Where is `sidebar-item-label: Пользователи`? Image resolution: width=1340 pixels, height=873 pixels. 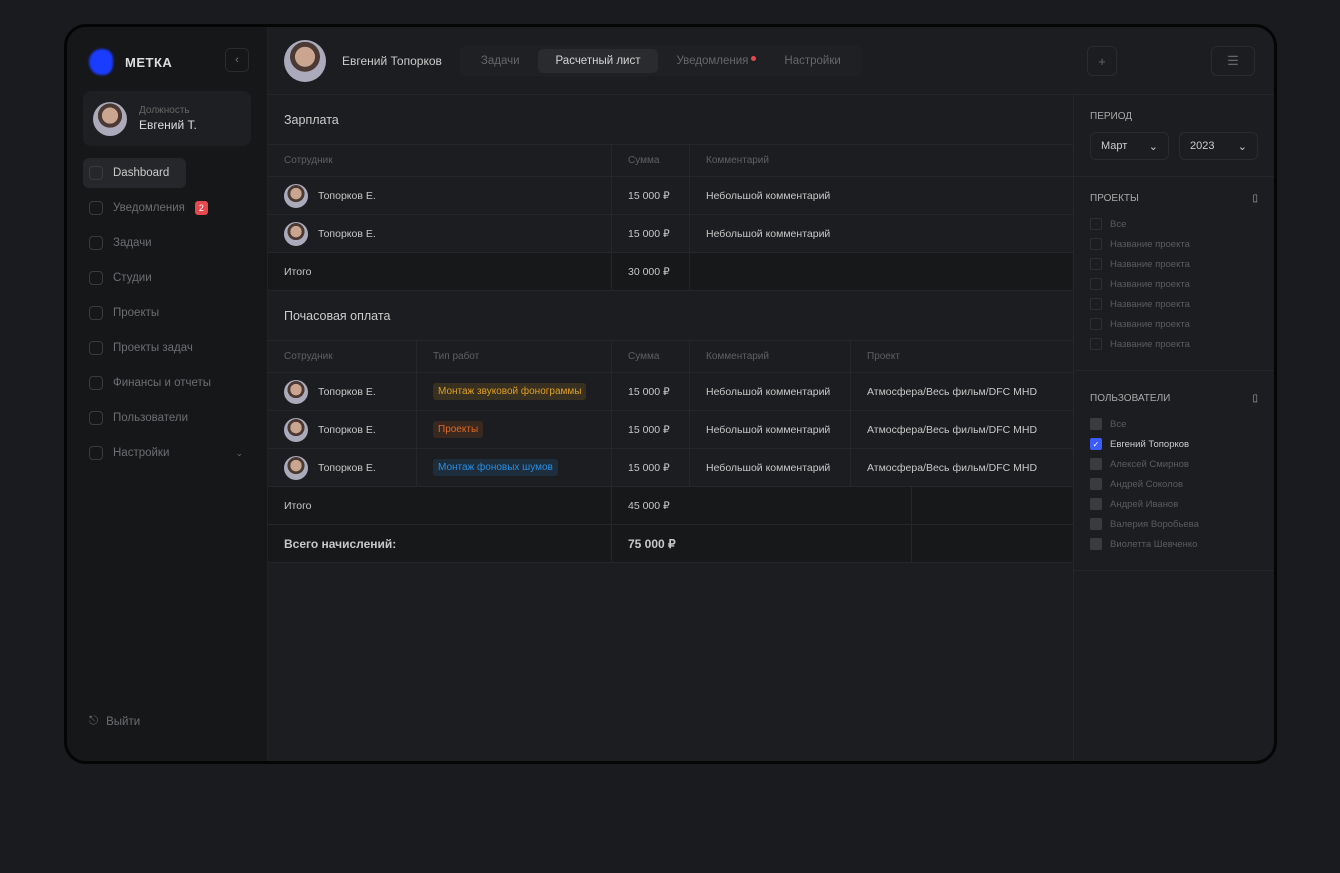
sidebar-item-label: Пользователи is located at coordinates (151, 418).